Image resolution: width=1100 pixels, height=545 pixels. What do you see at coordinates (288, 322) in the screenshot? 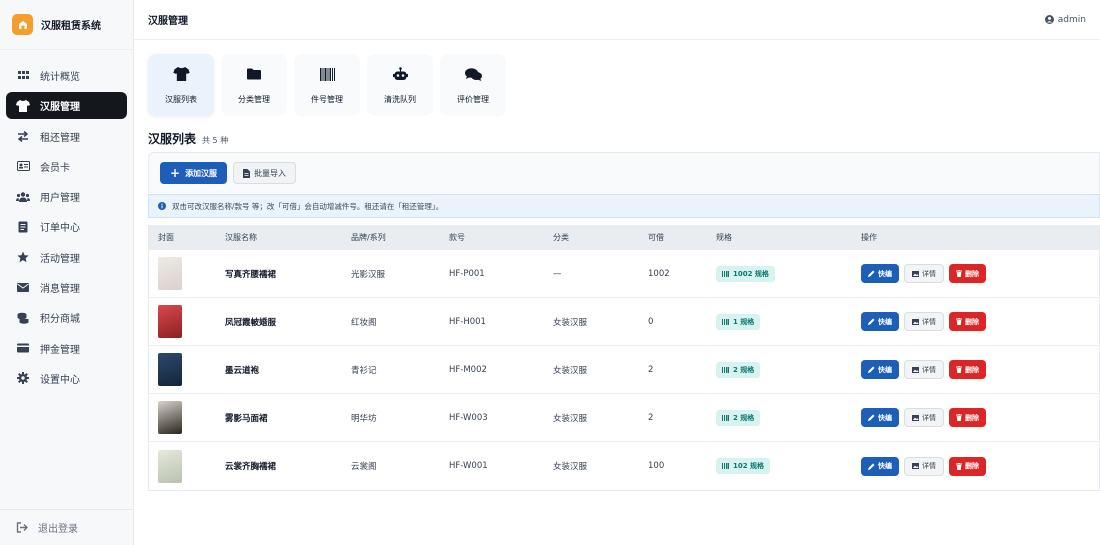
I see `hanfu-name: 凤冠霞帔婚服` at bounding box center [288, 322].